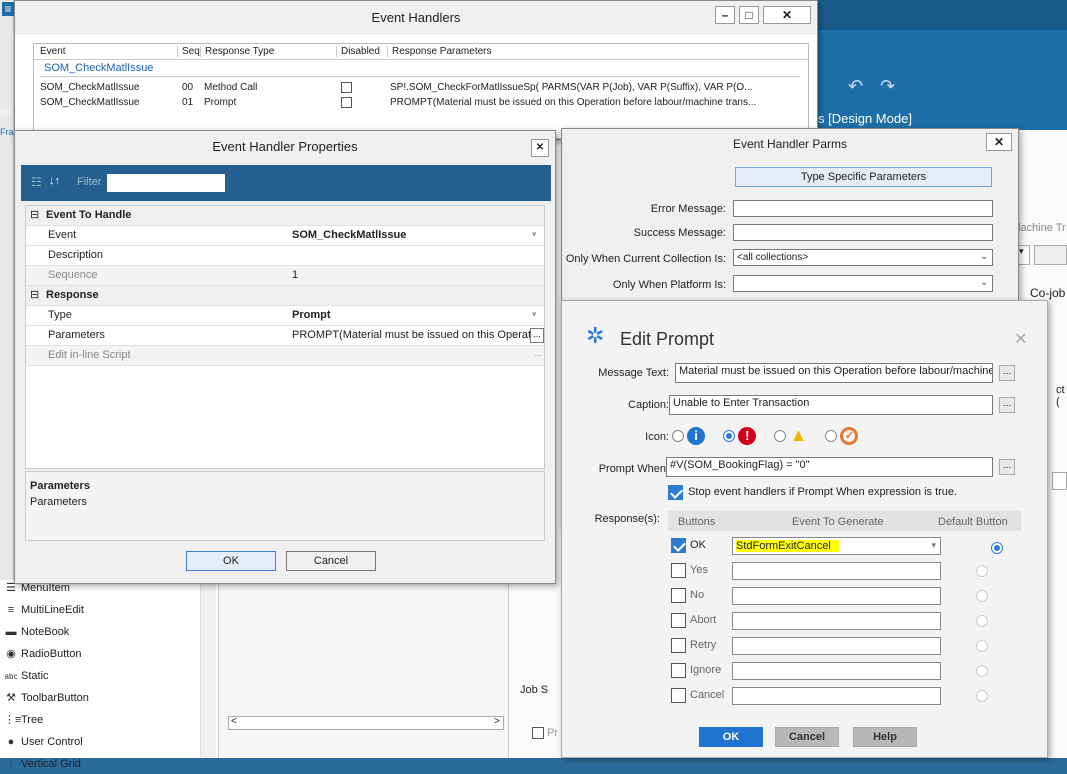  I want to click on properties-titlebar: Event Handler Properties, so click(285, 147).